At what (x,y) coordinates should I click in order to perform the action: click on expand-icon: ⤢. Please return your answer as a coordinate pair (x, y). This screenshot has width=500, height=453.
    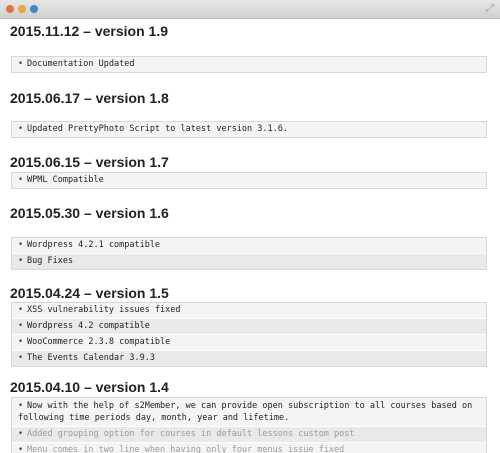
    Looking at the image, I should click on (490, 8).